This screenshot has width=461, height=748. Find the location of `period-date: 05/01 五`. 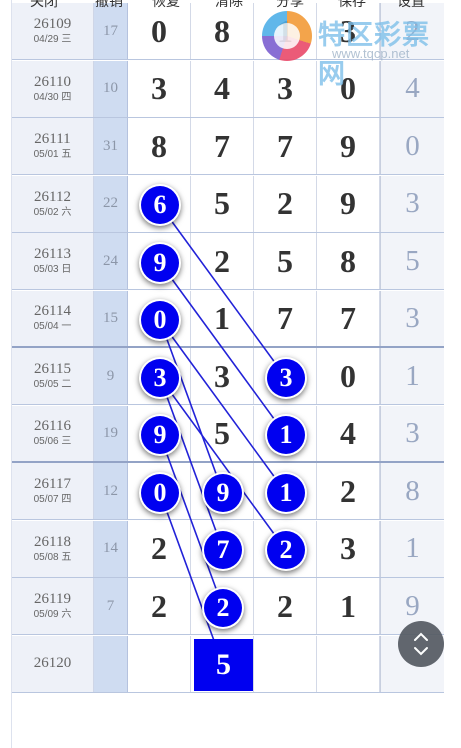

period-date: 05/01 五 is located at coordinates (52, 154).